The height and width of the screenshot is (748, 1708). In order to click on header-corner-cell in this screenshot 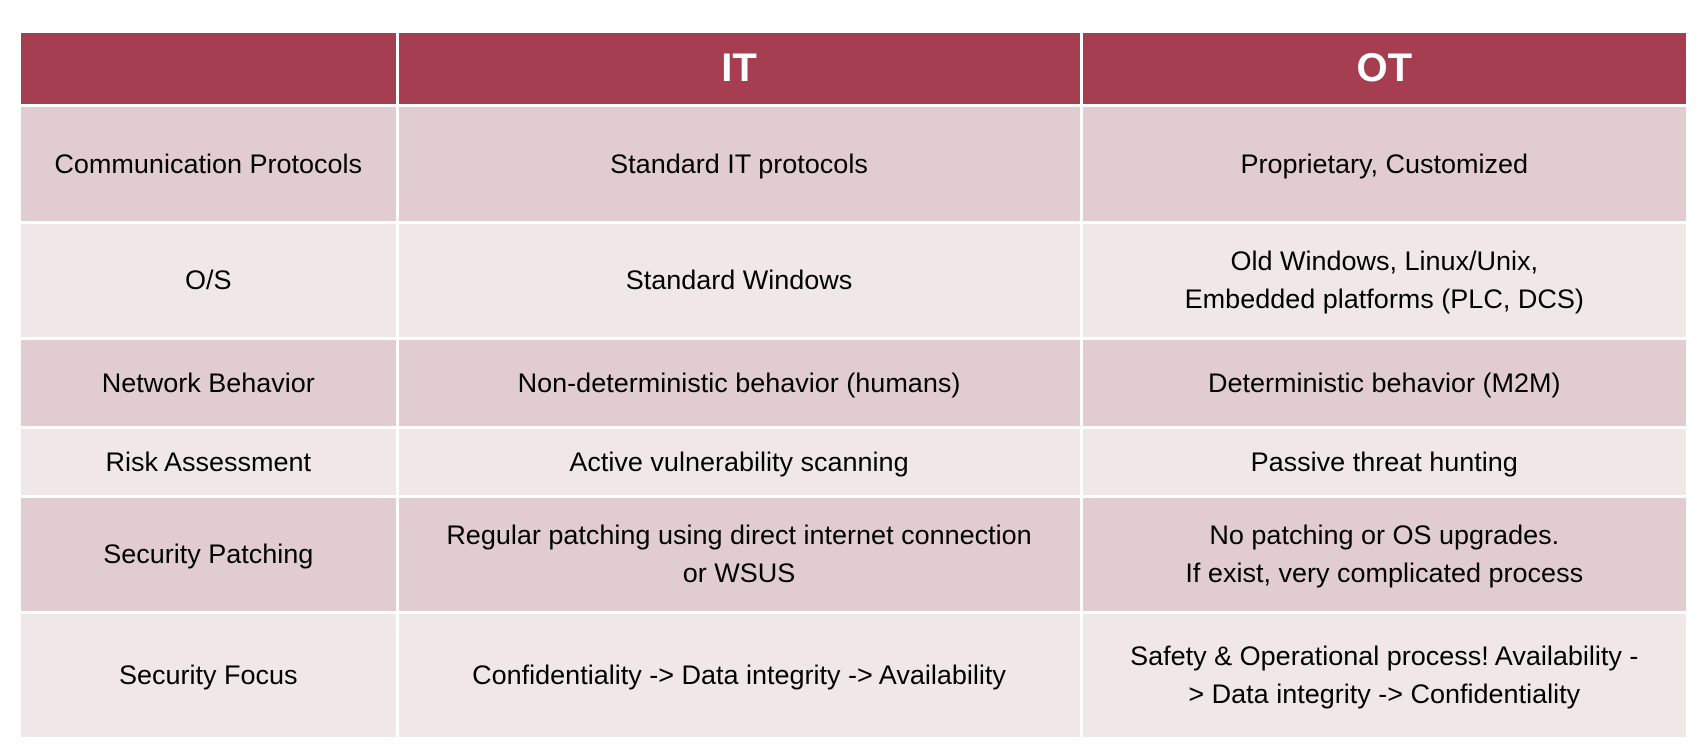, I will do `click(210, 70)`.